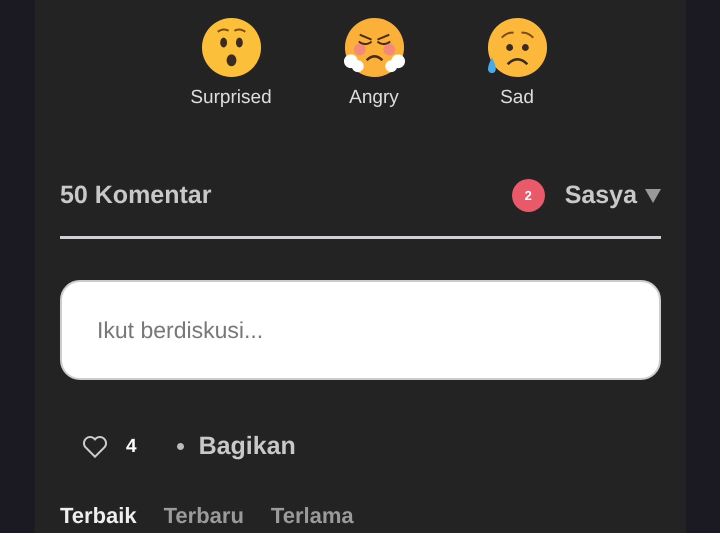 This screenshot has width=720, height=533. Describe the element at coordinates (374, 47) in the screenshot. I see `angry-emoji-icon` at that location.